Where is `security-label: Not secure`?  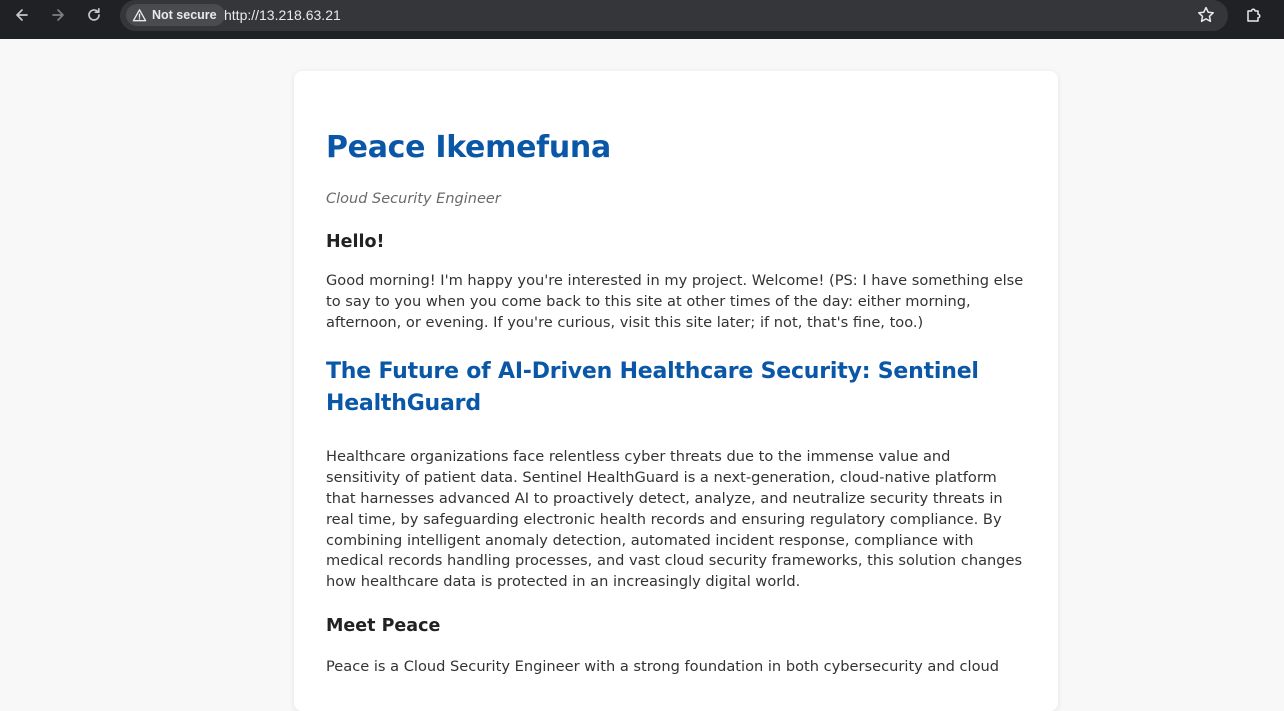
security-label: Not secure is located at coordinates (184, 15).